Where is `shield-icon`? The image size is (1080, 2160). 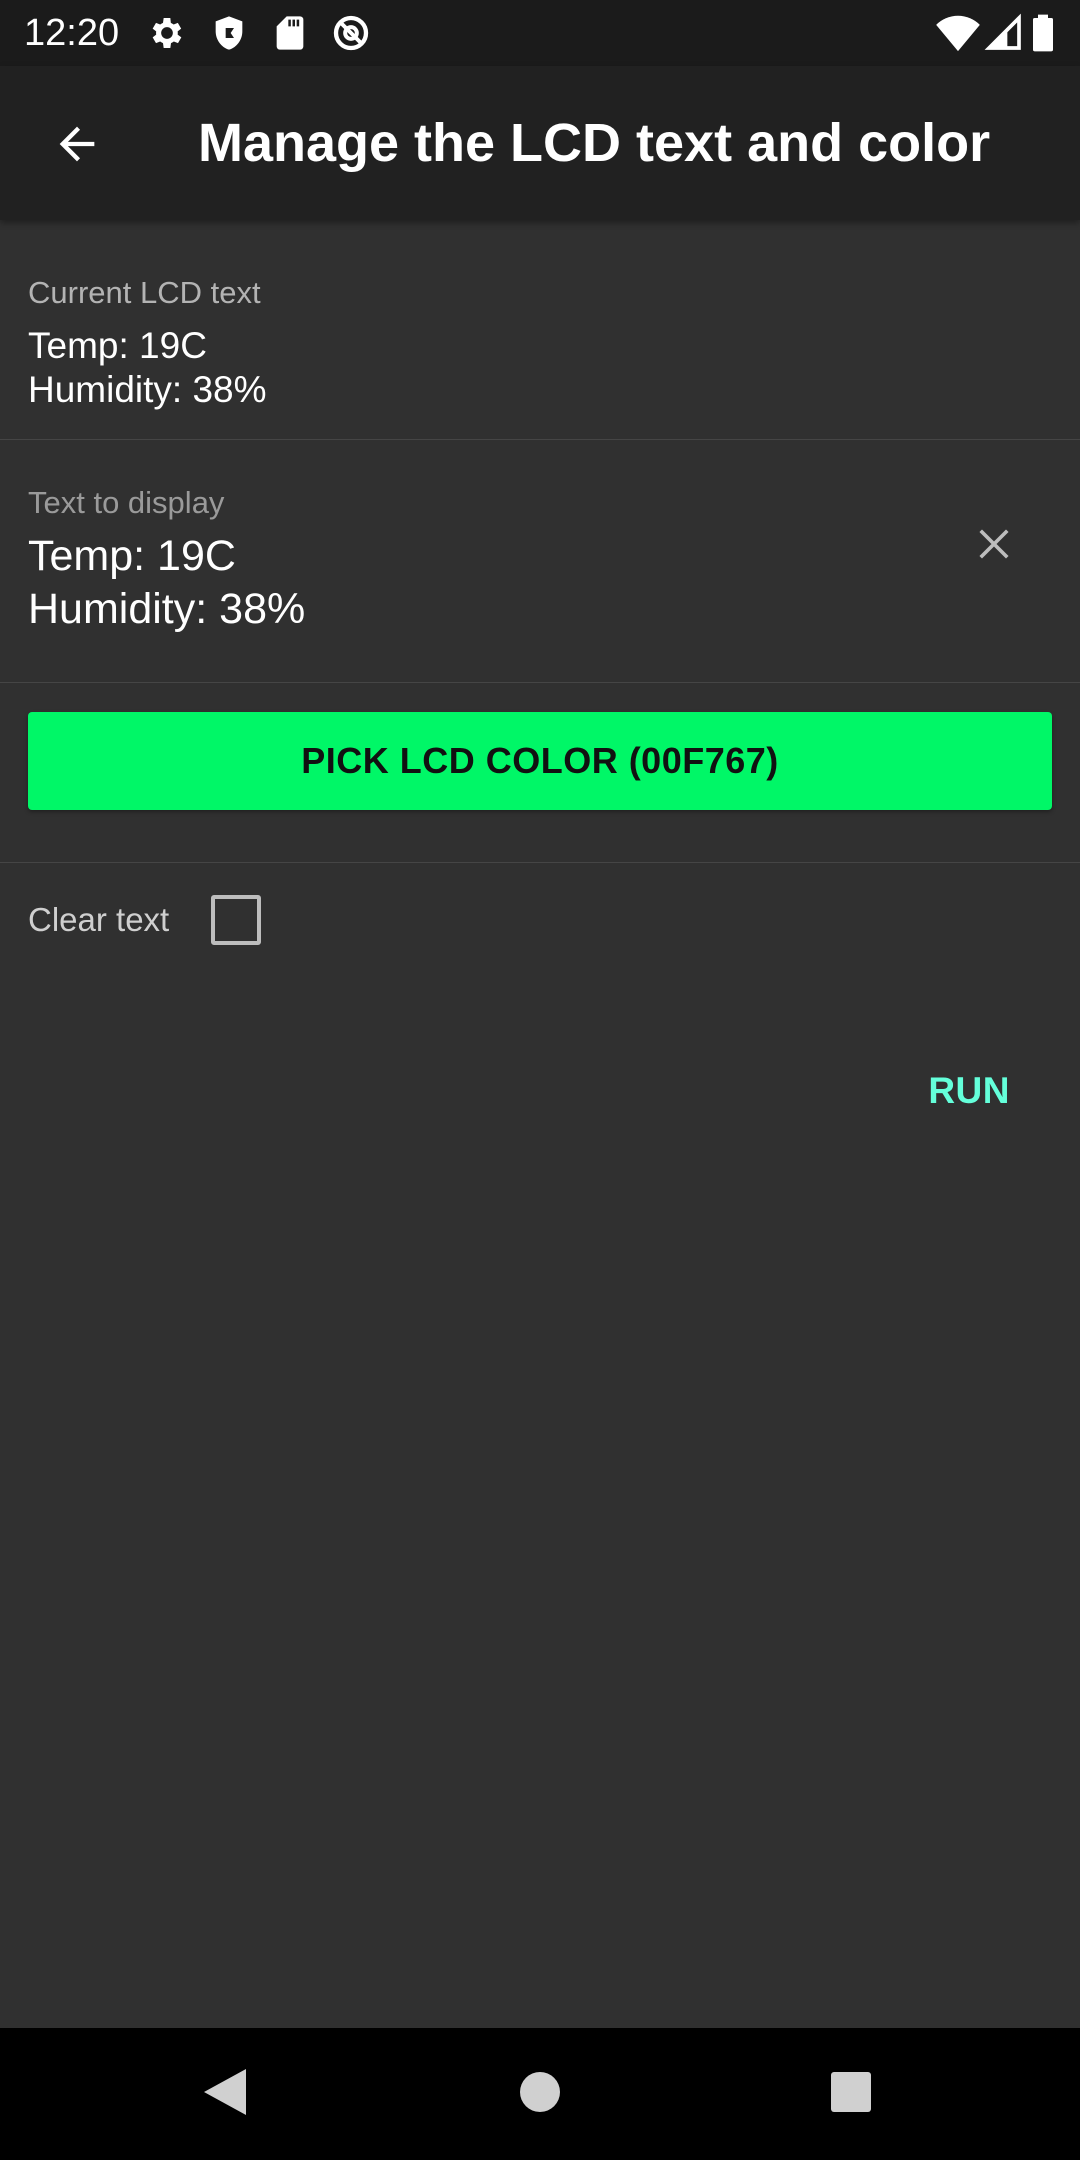
shield-icon is located at coordinates (229, 33).